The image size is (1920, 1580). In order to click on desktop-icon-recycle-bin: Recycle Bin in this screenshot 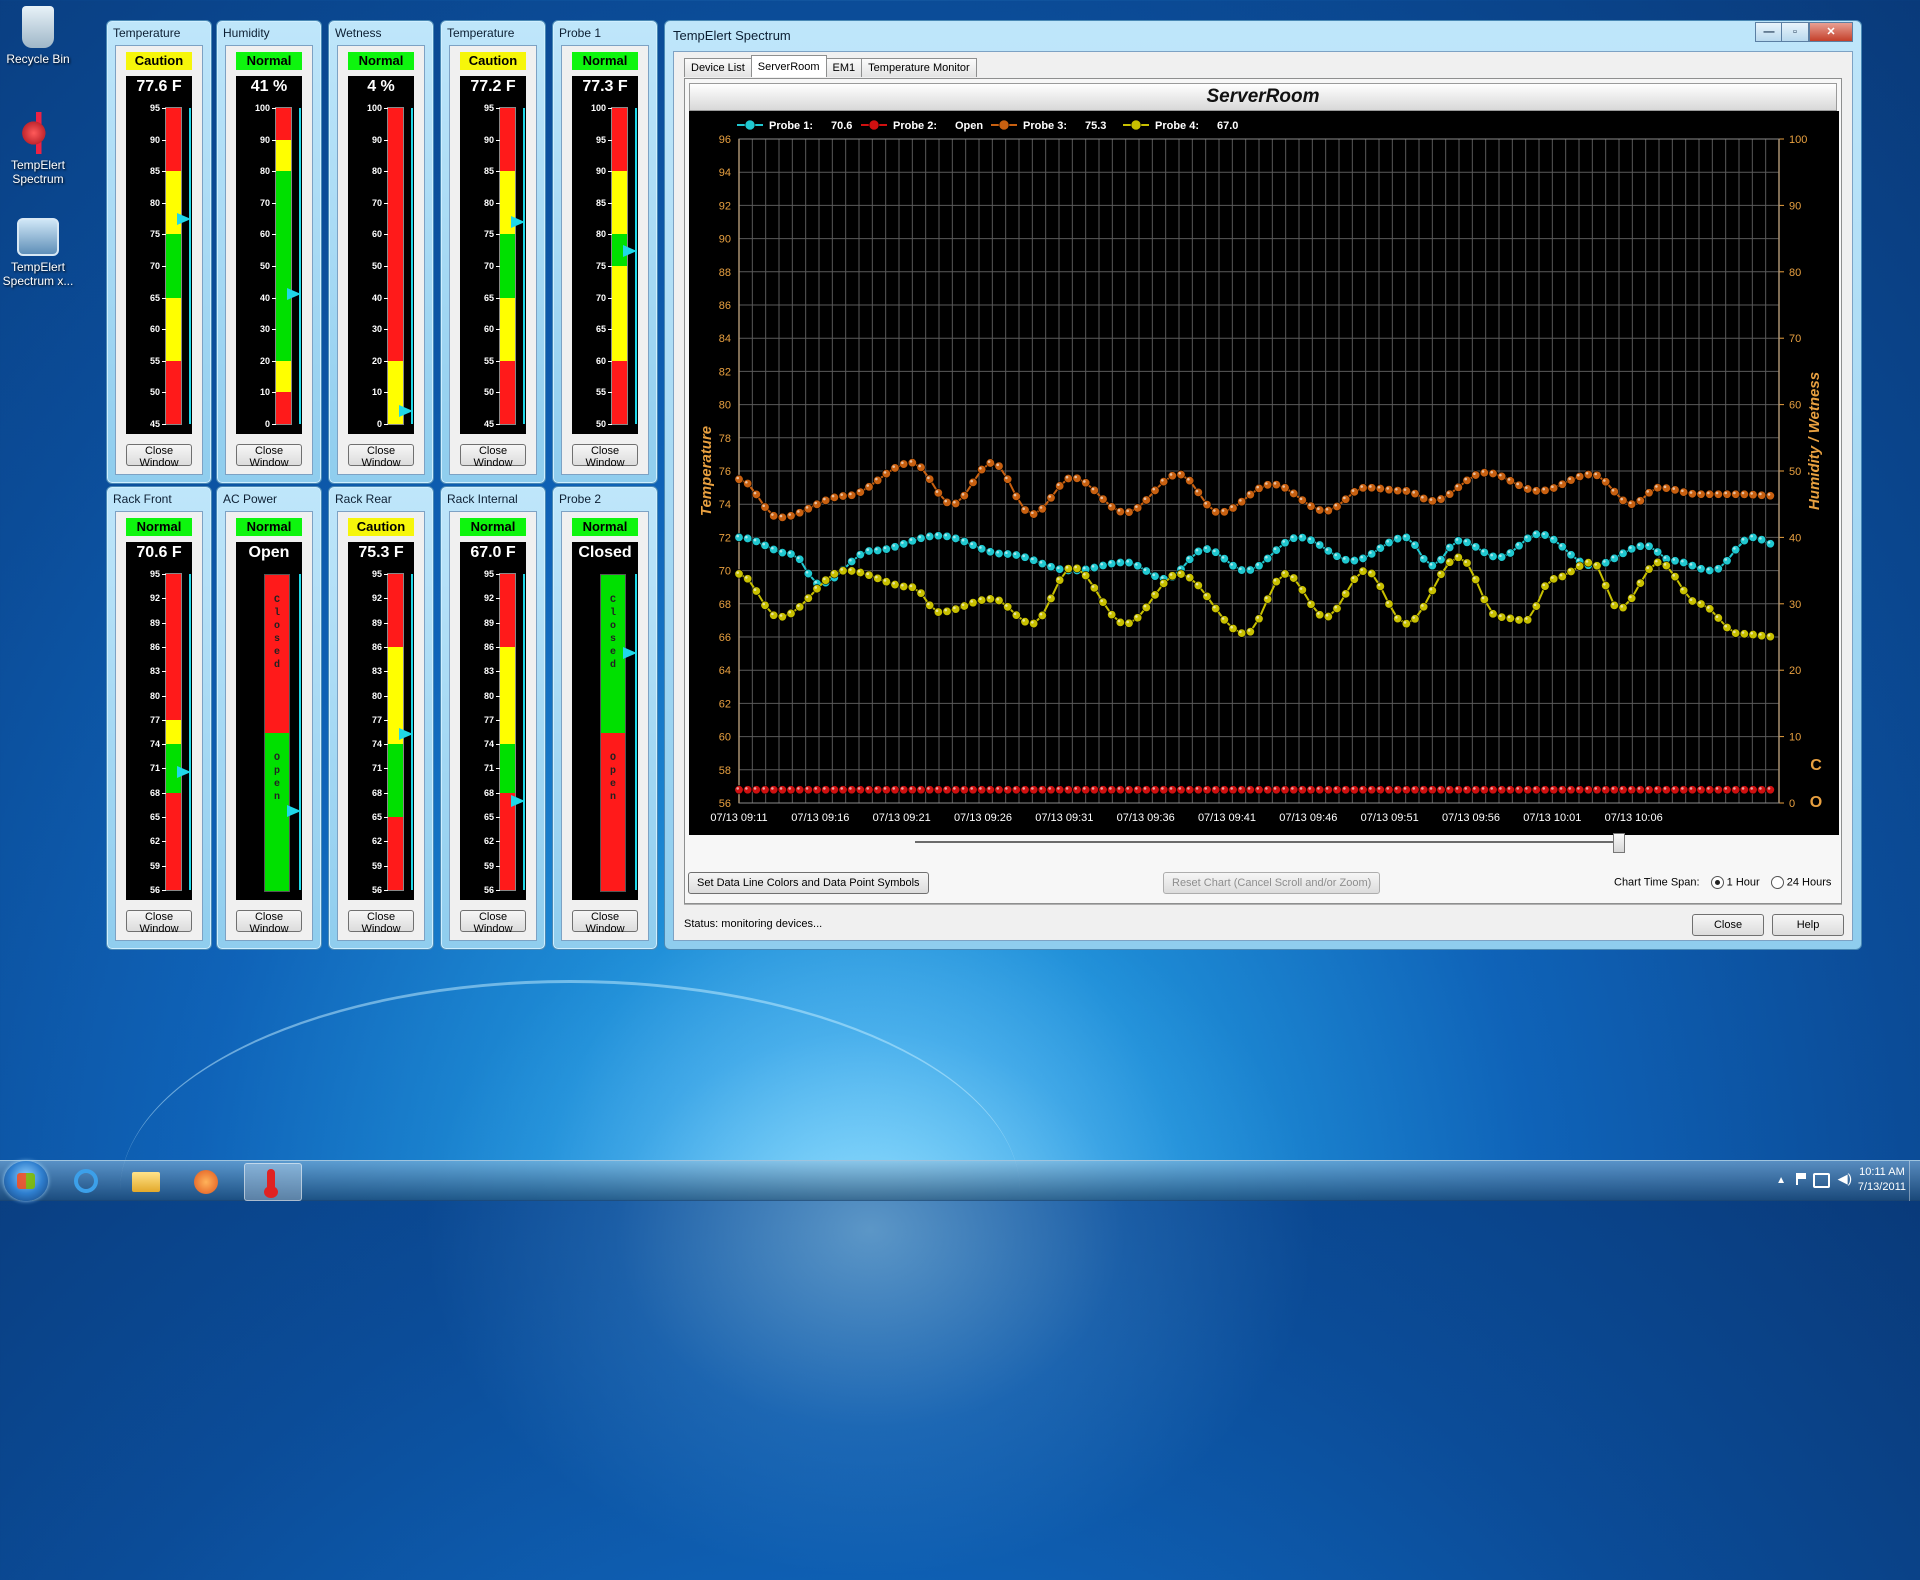, I will do `click(38, 36)`.